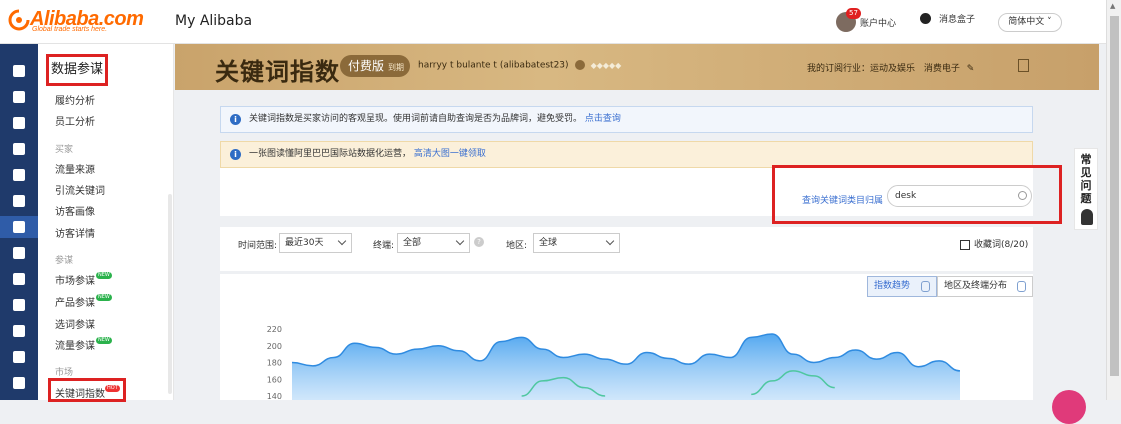  I want to click on language-label: 简体中文, so click(1026, 22).